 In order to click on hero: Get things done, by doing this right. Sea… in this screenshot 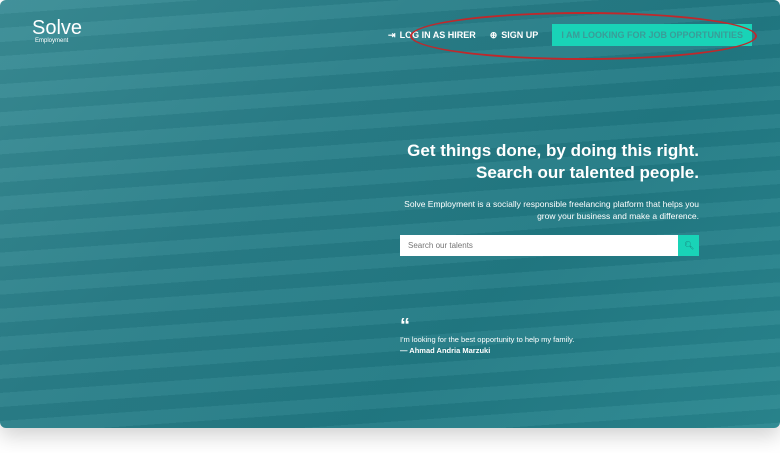, I will do `click(551, 181)`.